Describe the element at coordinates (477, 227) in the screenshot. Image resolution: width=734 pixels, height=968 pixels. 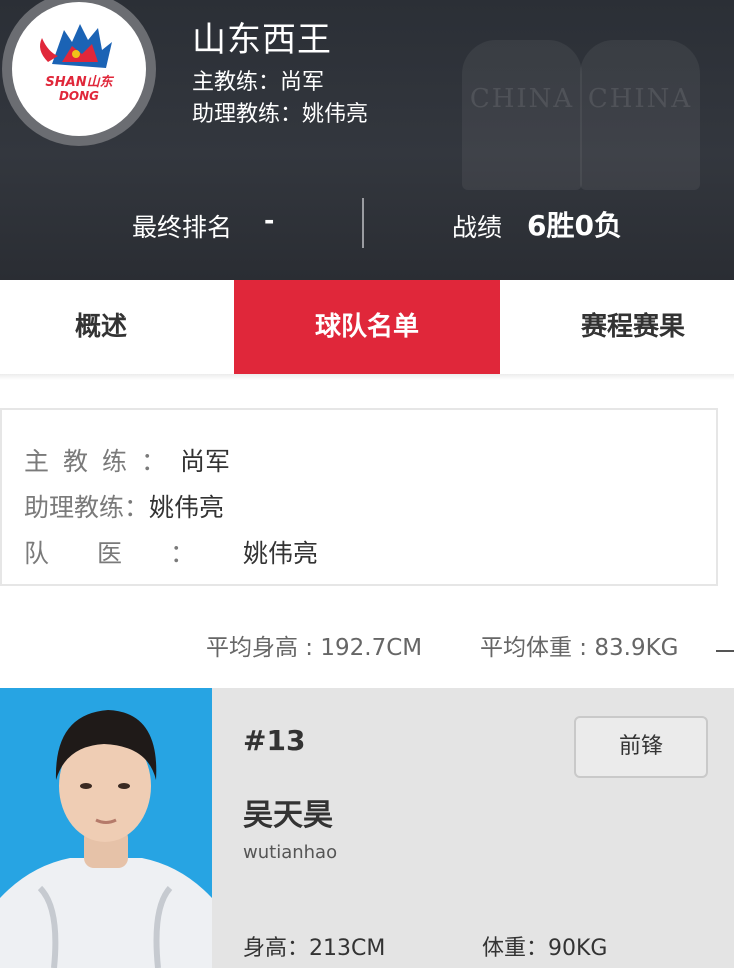
I see `record-label: 战绩` at that location.